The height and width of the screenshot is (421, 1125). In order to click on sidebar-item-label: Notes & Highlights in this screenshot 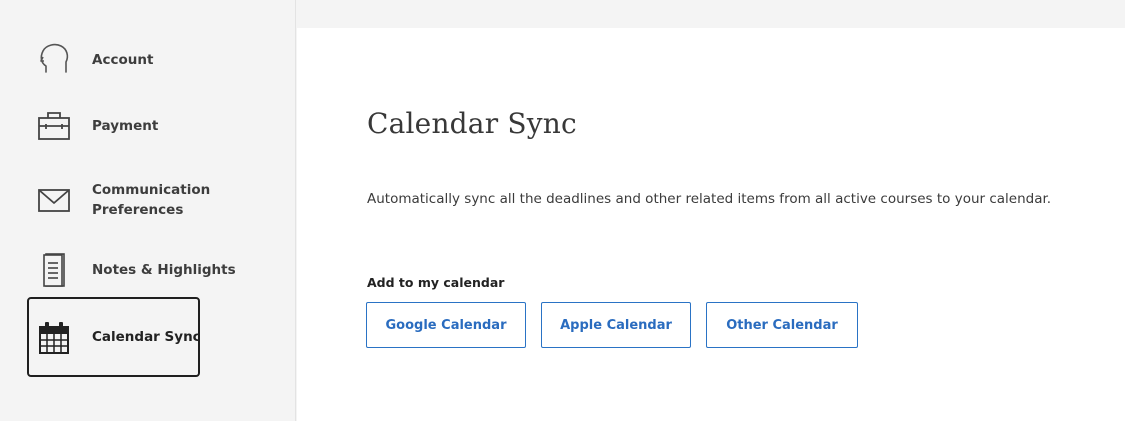, I will do `click(164, 270)`.